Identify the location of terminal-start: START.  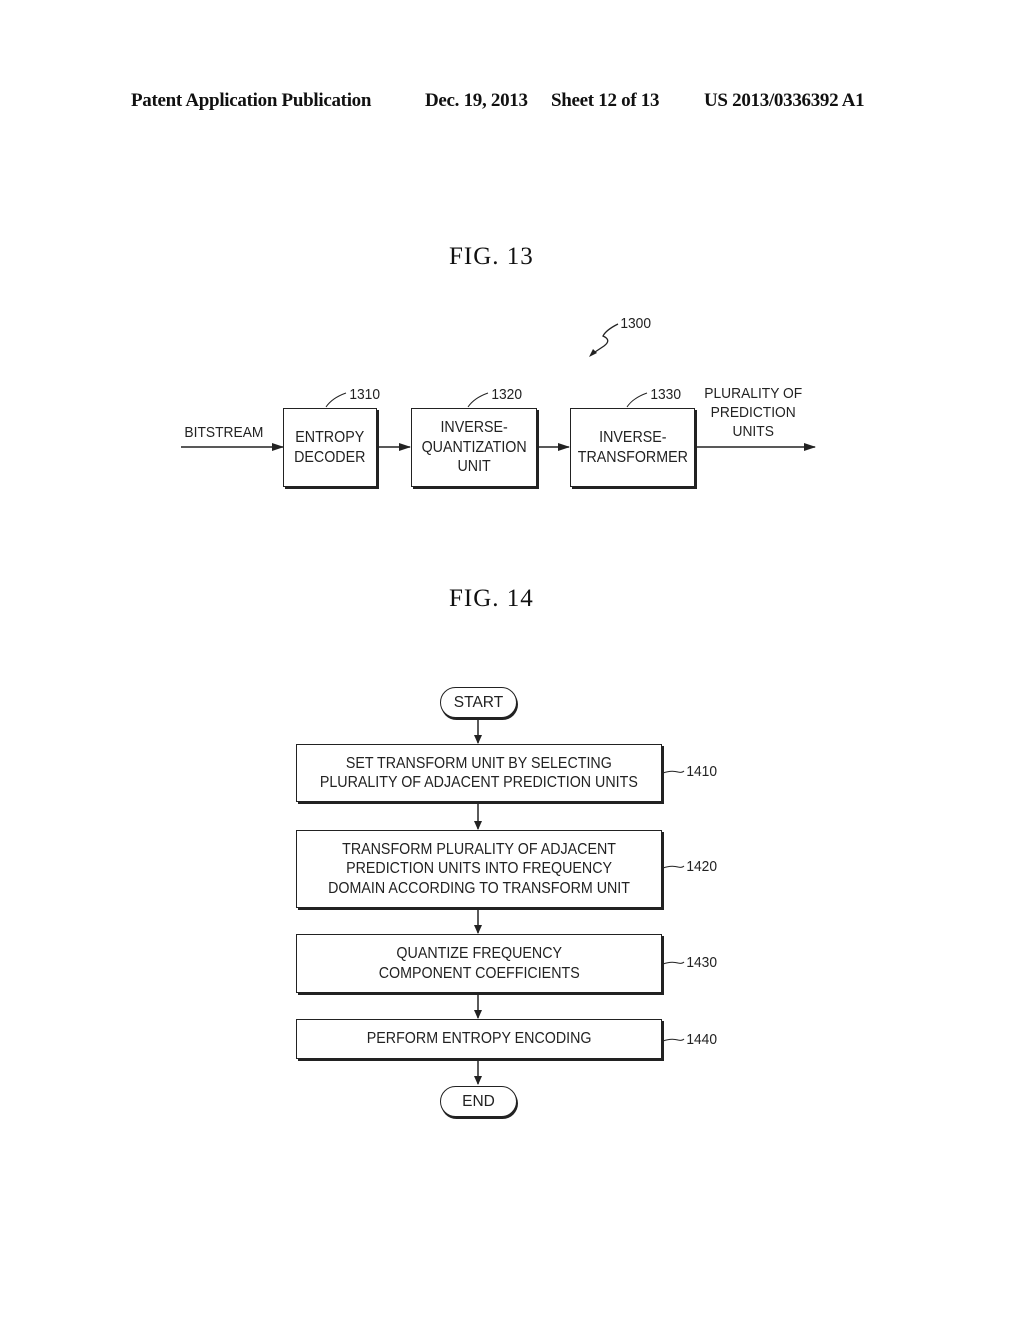
(478, 702).